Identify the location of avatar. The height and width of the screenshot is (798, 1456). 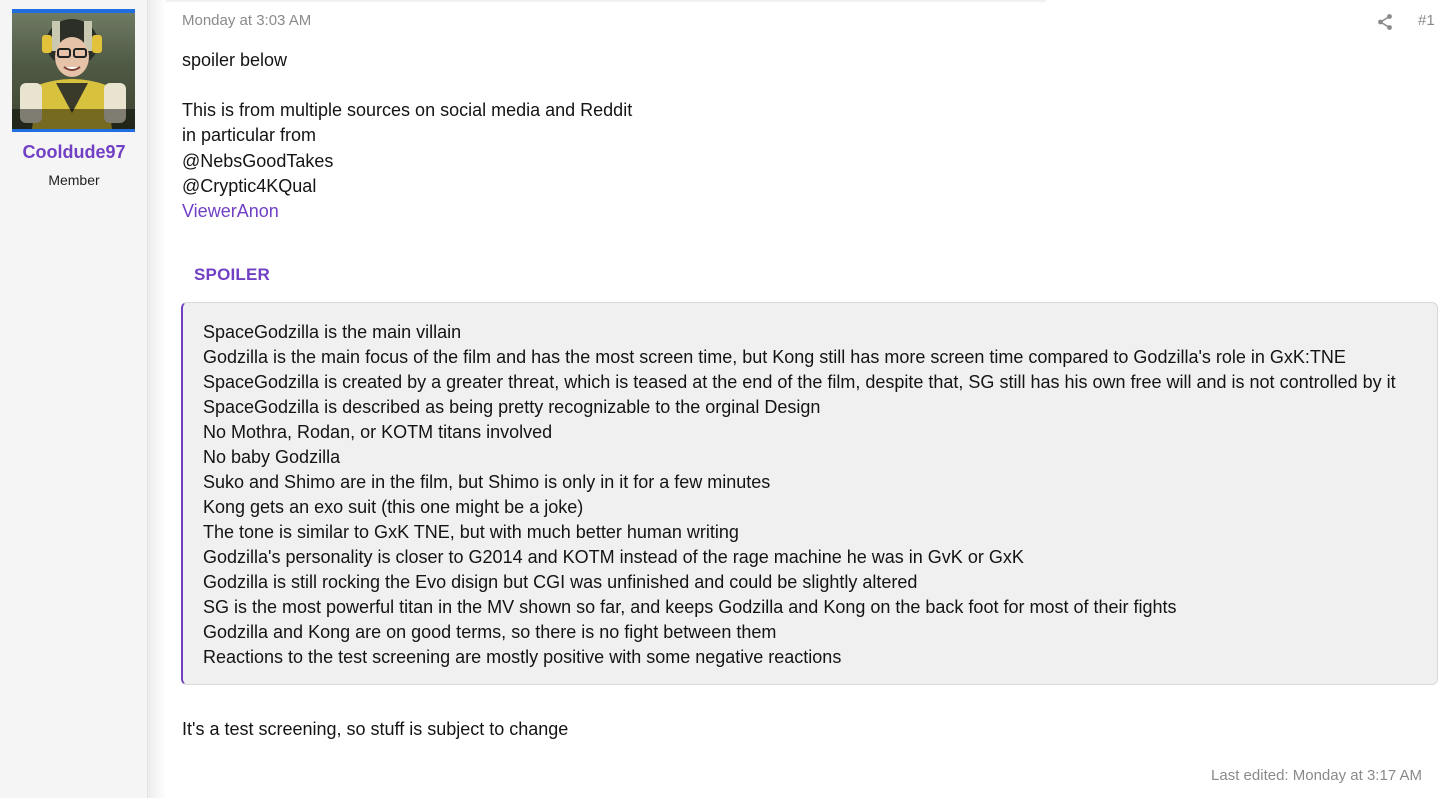
(73, 70).